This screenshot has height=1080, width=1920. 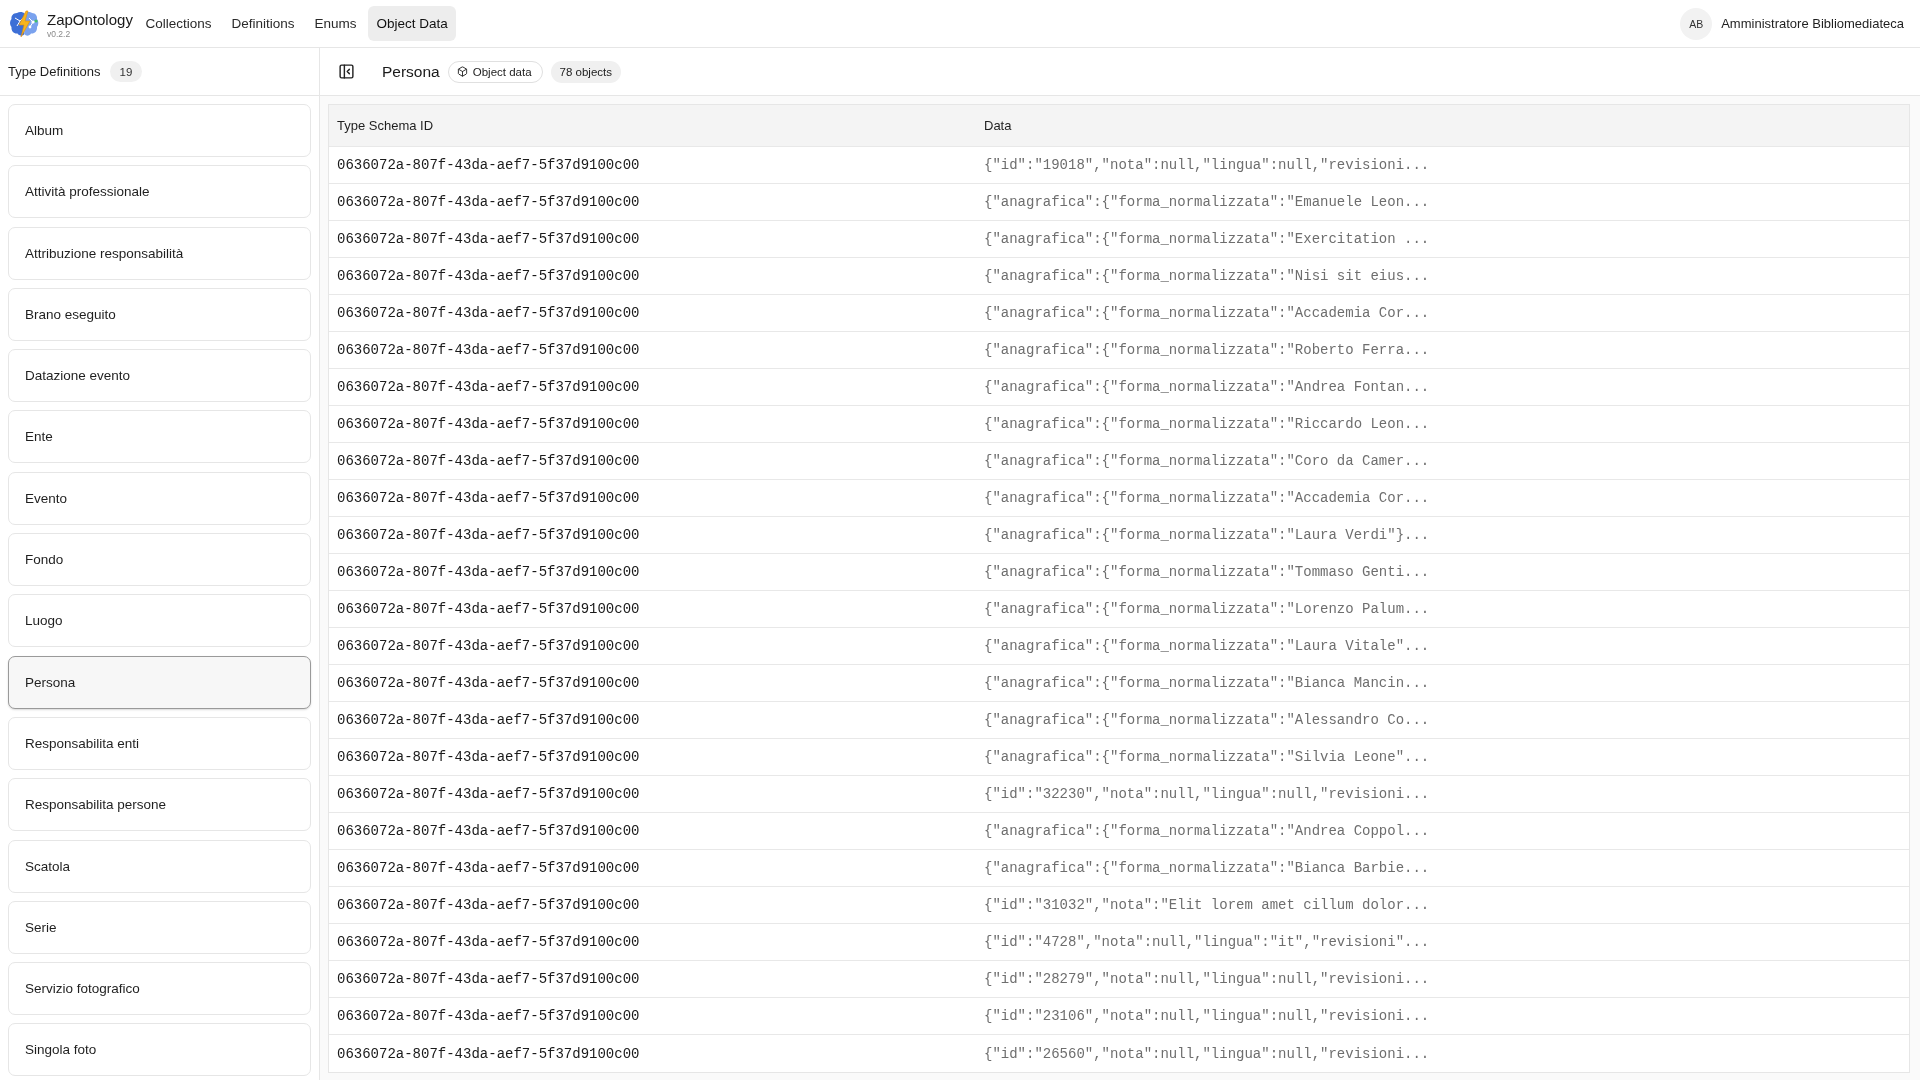 What do you see at coordinates (159, 743) in the screenshot?
I see `type-definition-item: Responsabilita enti` at bounding box center [159, 743].